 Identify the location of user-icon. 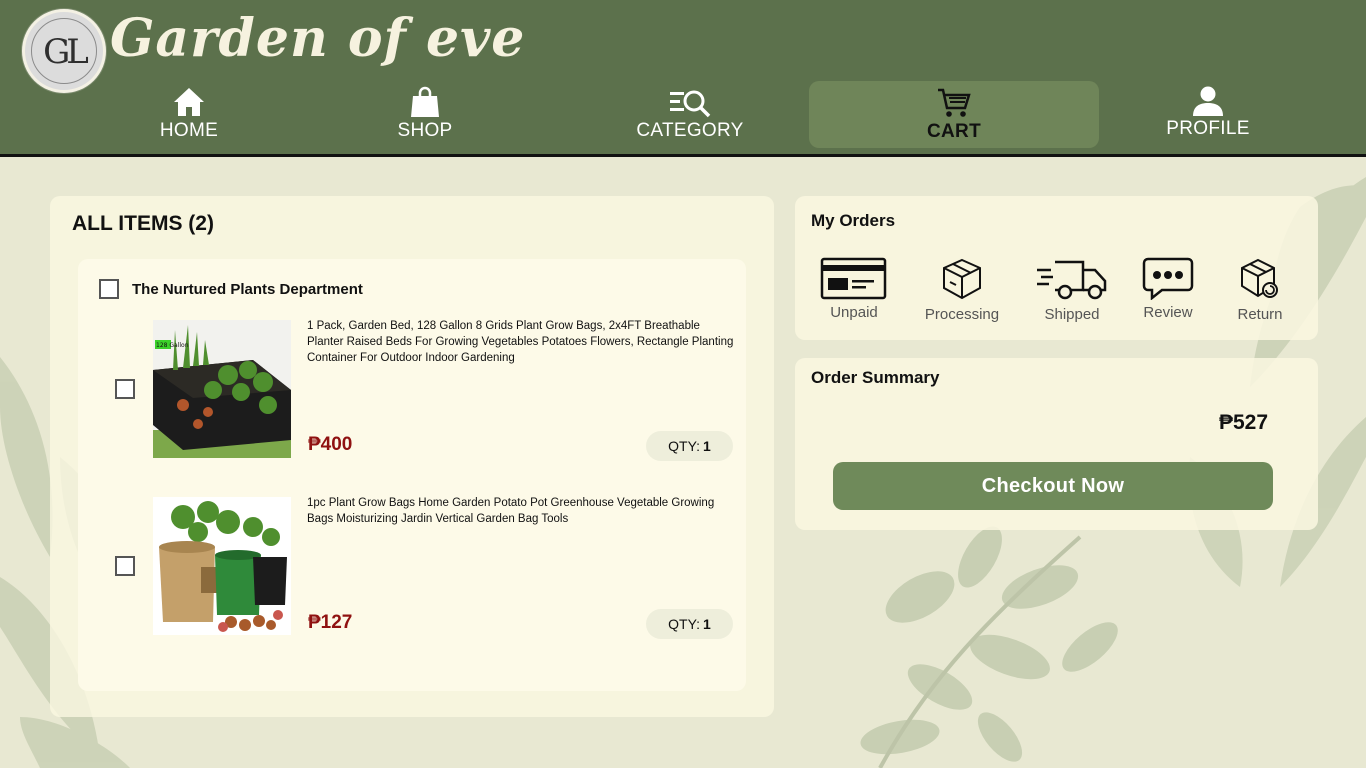
(1208, 101).